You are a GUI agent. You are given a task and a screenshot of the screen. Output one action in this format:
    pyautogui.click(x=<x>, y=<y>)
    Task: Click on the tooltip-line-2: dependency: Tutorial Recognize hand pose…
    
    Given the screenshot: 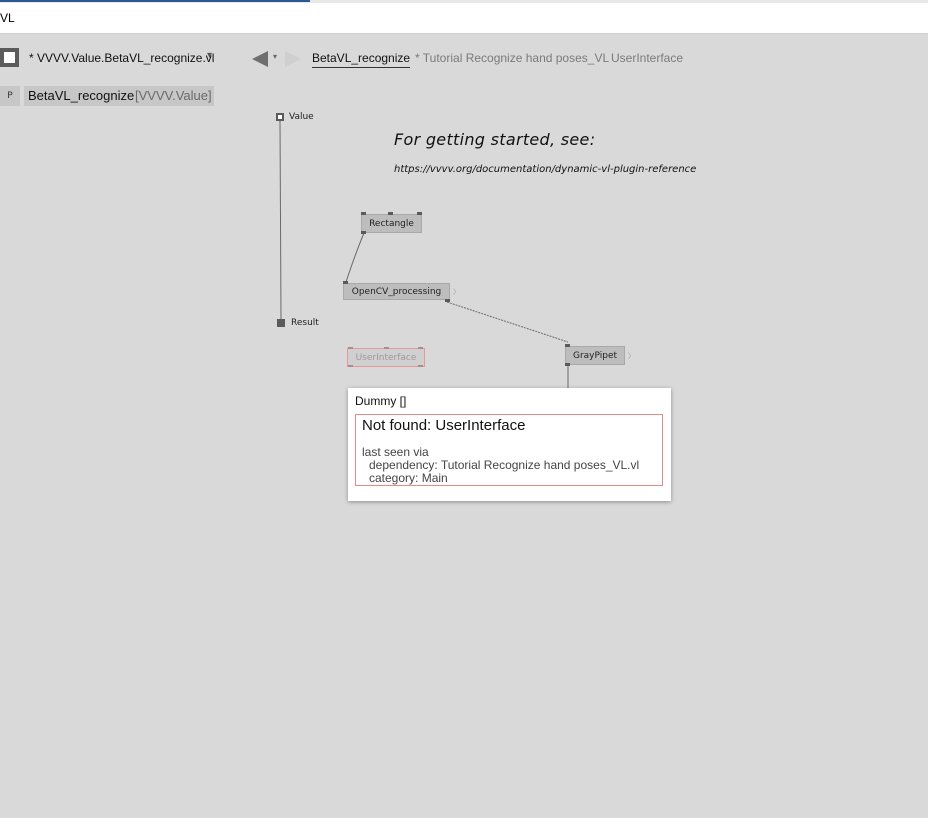 What is the action you would take?
    pyautogui.click(x=504, y=465)
    